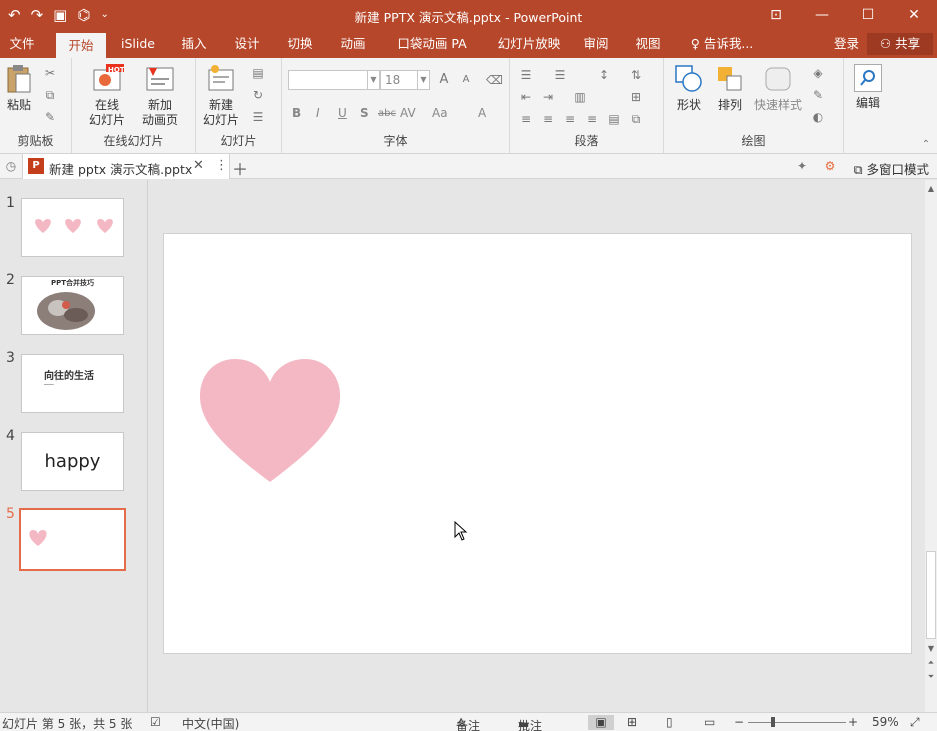 This screenshot has width=937, height=731. Describe the element at coordinates (709, 722) in the screenshot. I see `slideshow-icon: ▭` at that location.